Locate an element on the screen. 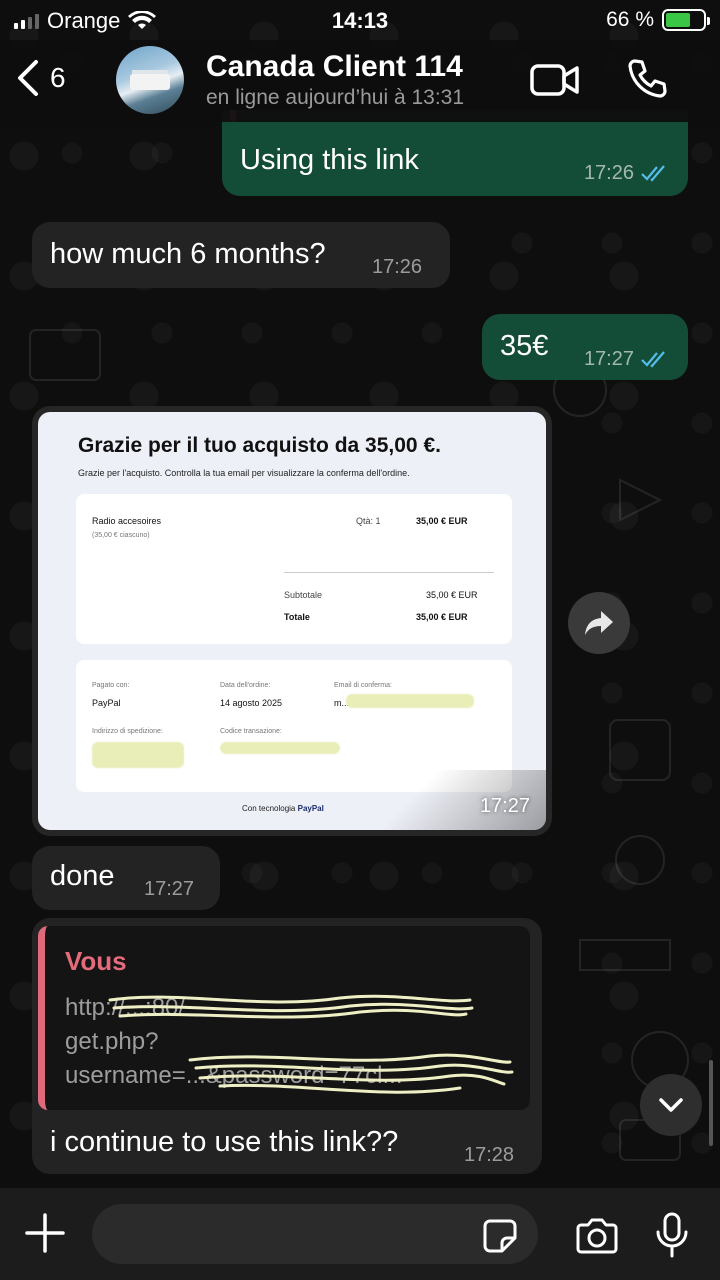  status-bar: Orange 14:13 66 % is located at coordinates (360, 20).